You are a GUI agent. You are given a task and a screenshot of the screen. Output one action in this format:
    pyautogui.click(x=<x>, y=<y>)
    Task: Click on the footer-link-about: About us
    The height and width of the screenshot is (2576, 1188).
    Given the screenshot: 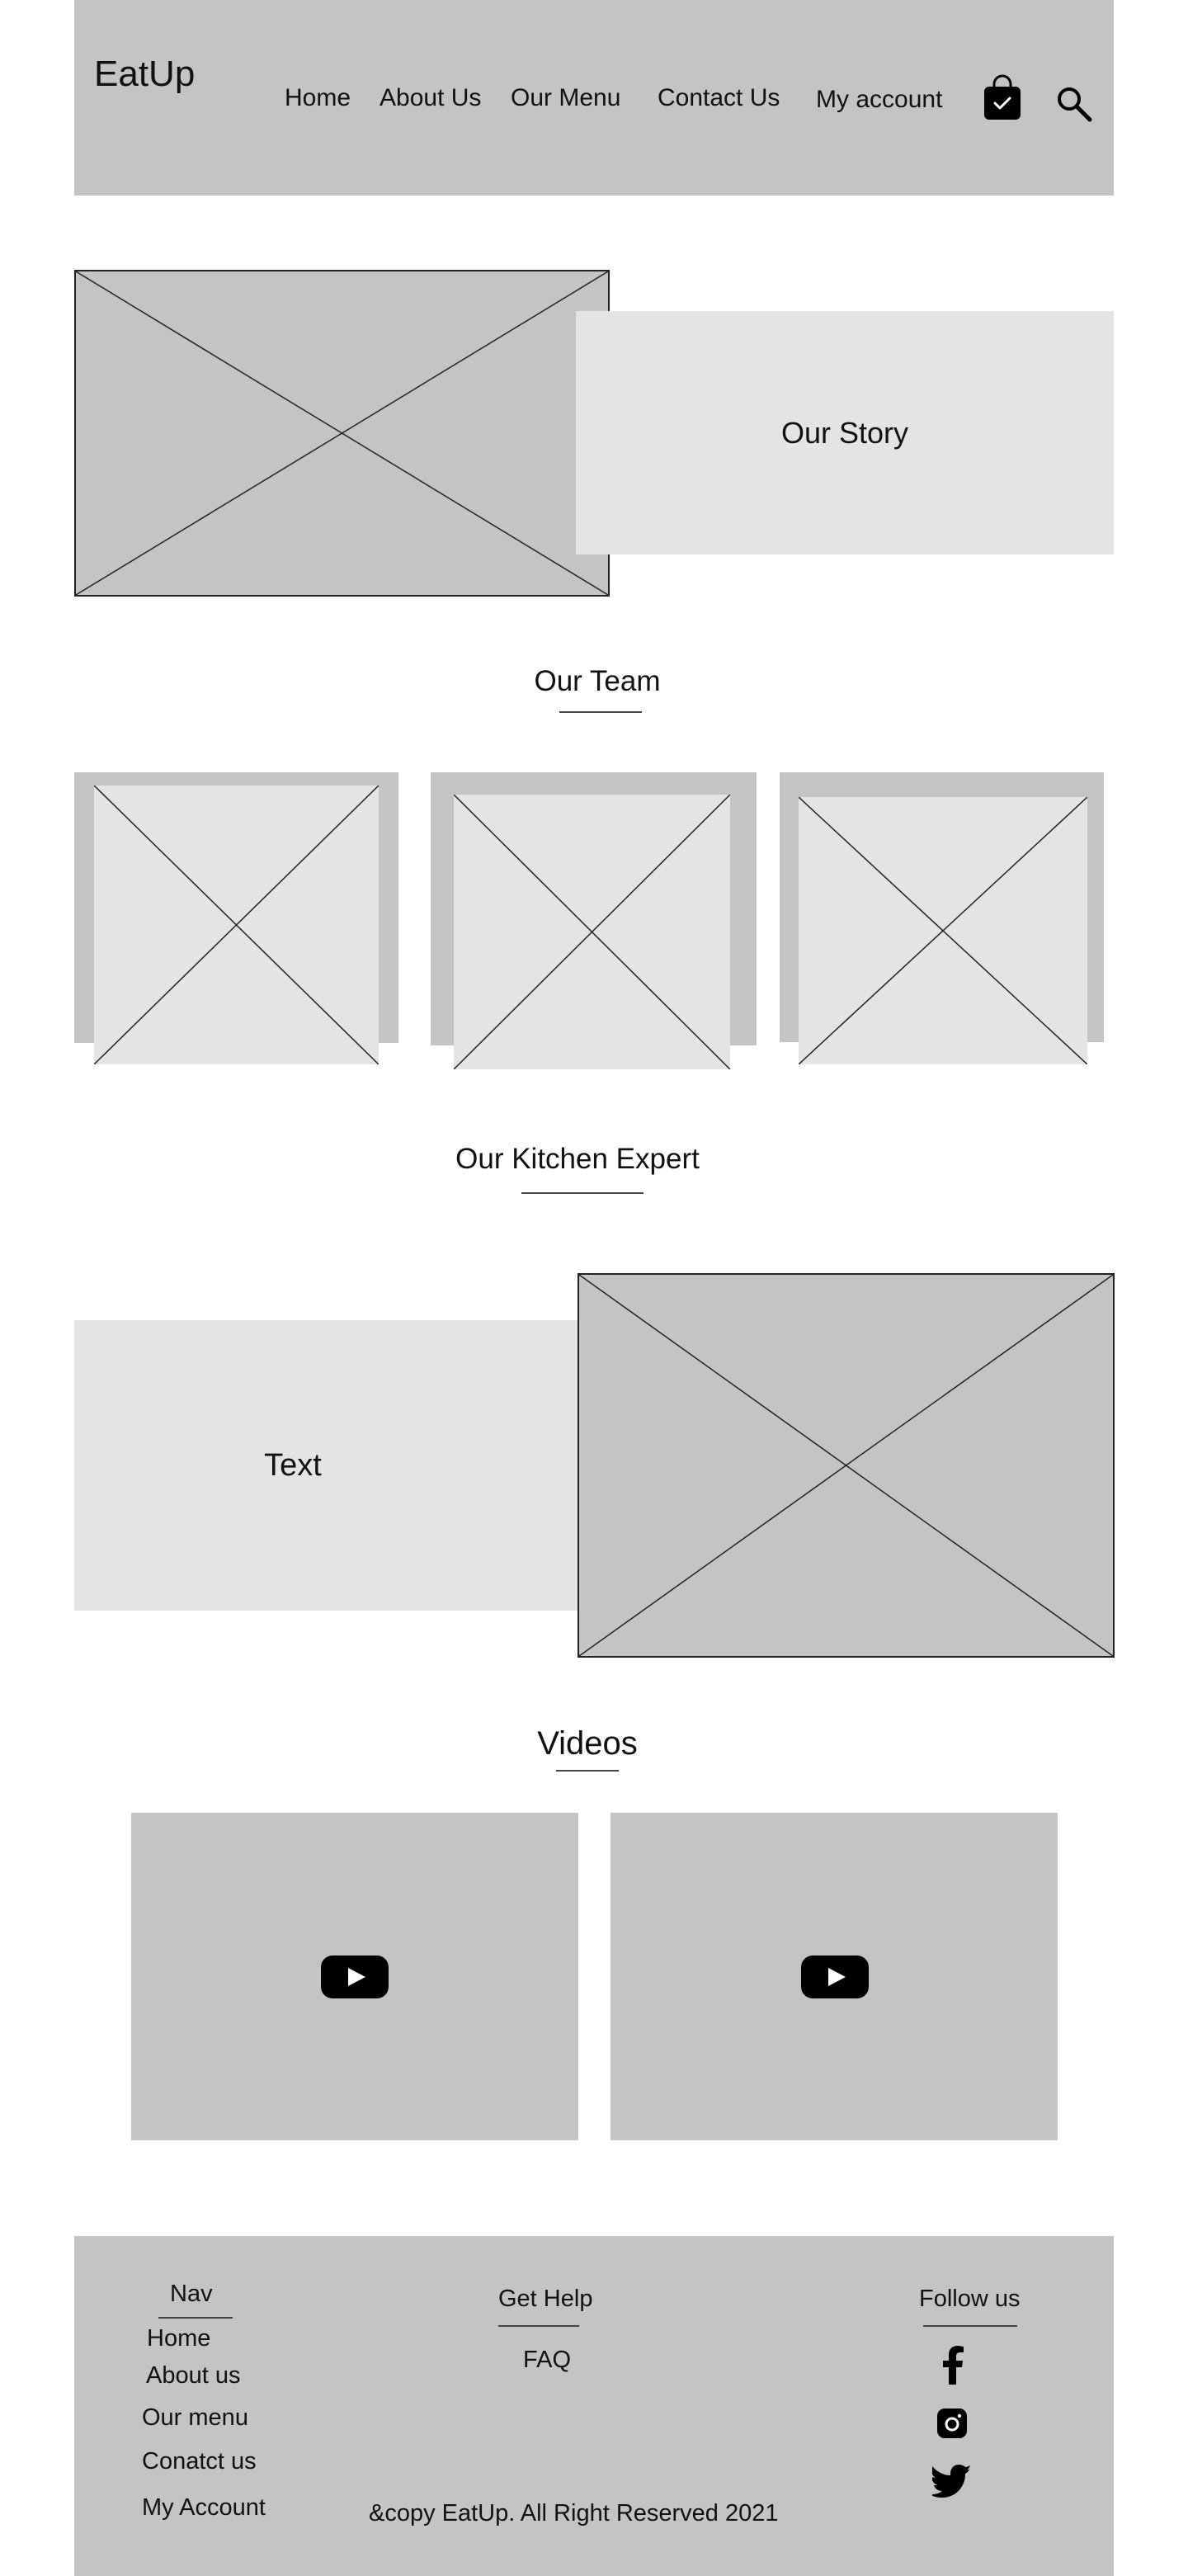 What is the action you would take?
    pyautogui.click(x=193, y=2376)
    